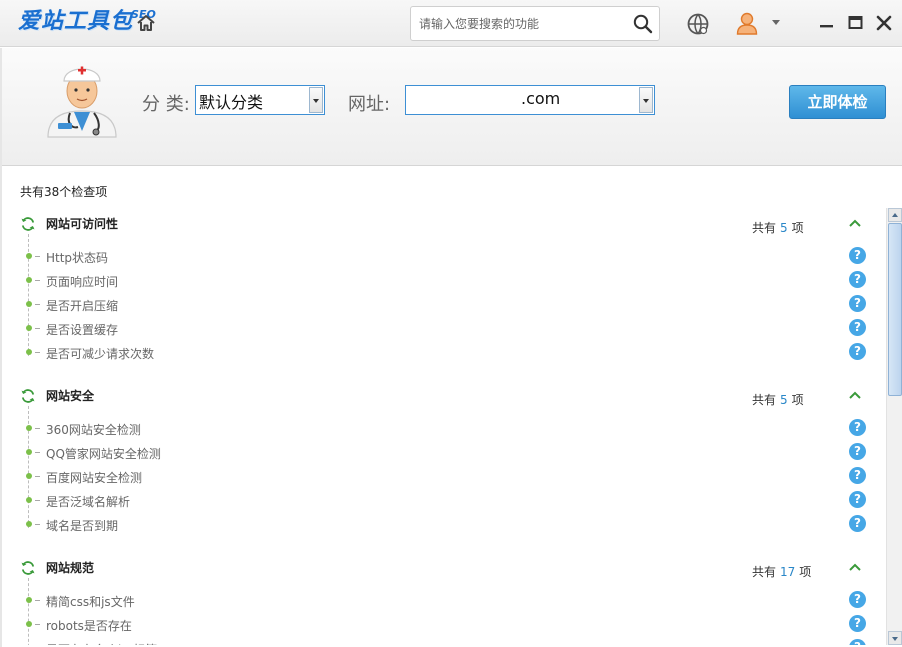 The width and height of the screenshot is (902, 647). What do you see at coordinates (827, 23) in the screenshot?
I see `minimize-icon` at bounding box center [827, 23].